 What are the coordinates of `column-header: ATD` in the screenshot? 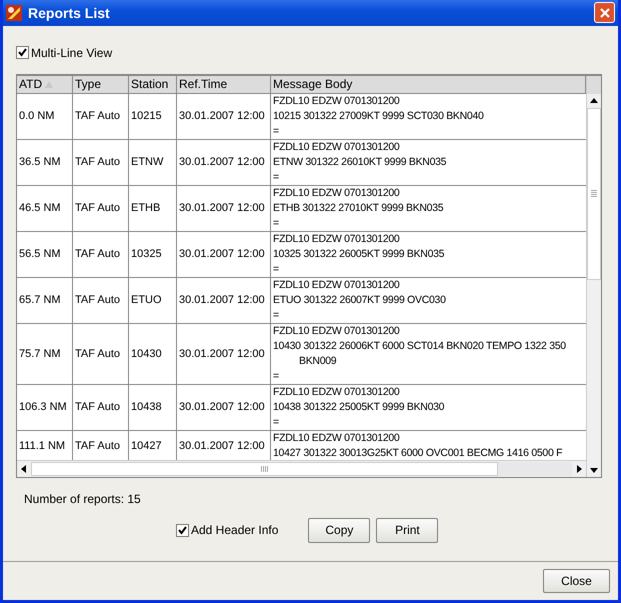 It's located at (45, 84).